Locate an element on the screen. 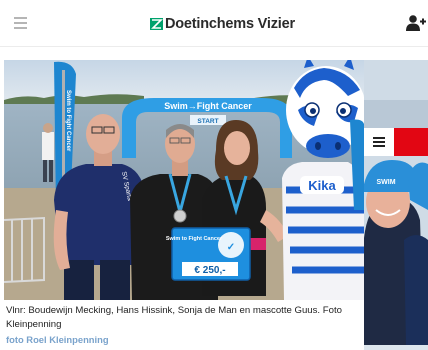  photo-credit: foto Roel Kleinpenning is located at coordinates (57, 339).